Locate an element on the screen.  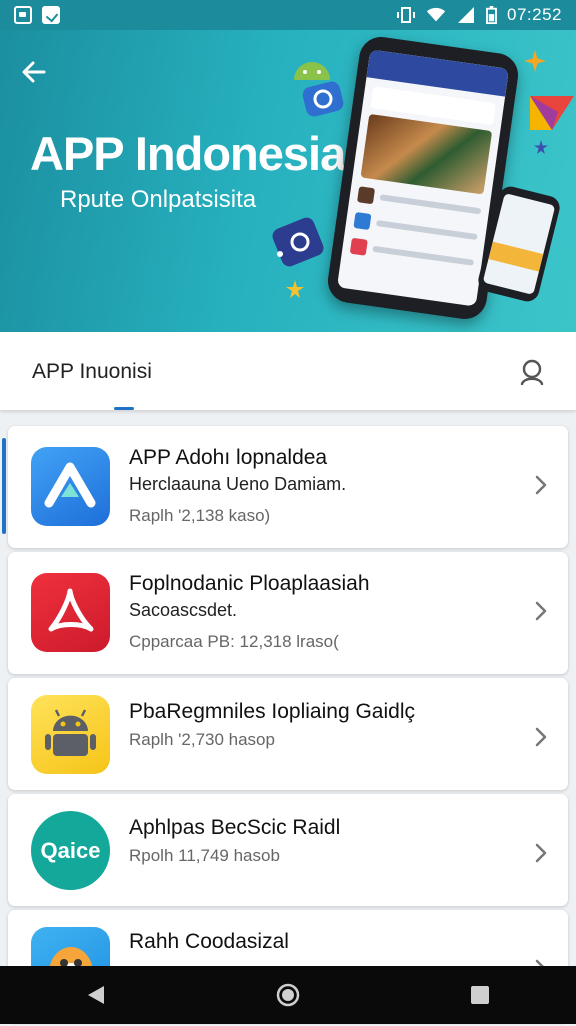
app-cube-icon is located at coordinates (298, 242).